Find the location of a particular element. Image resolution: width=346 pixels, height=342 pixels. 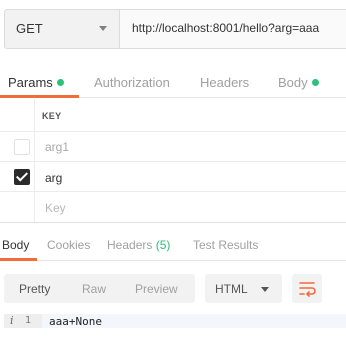

tab-body: Body is located at coordinates (298, 82).